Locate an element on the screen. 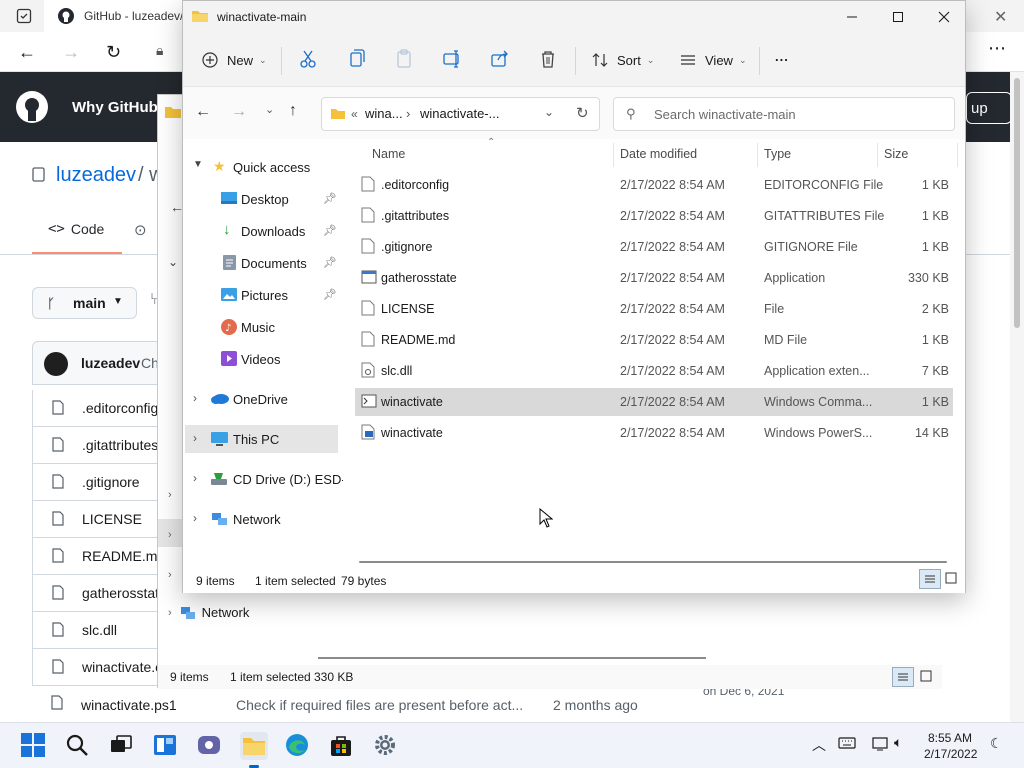 The width and height of the screenshot is (1024, 768). file-explorer-taskbar-icon is located at coordinates (254, 746).